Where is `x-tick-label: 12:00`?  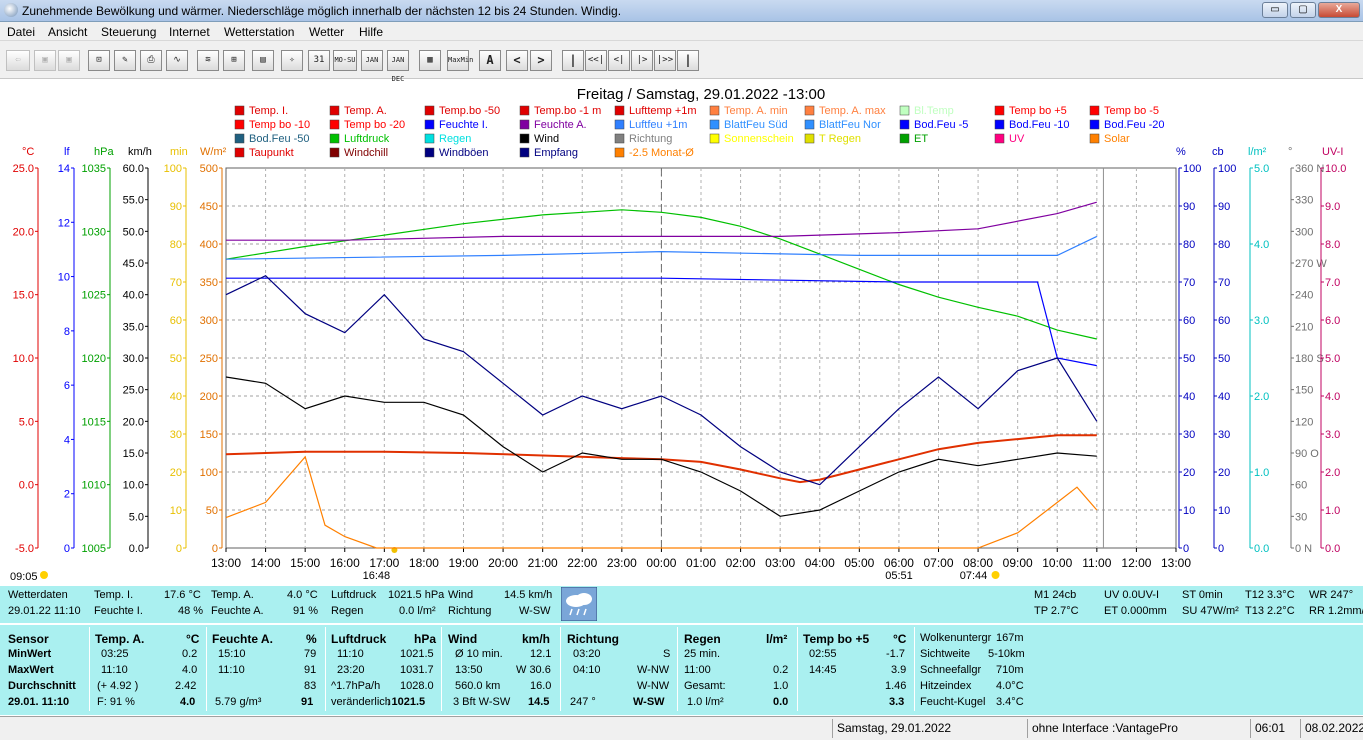
x-tick-label: 12:00 is located at coordinates (1136, 563).